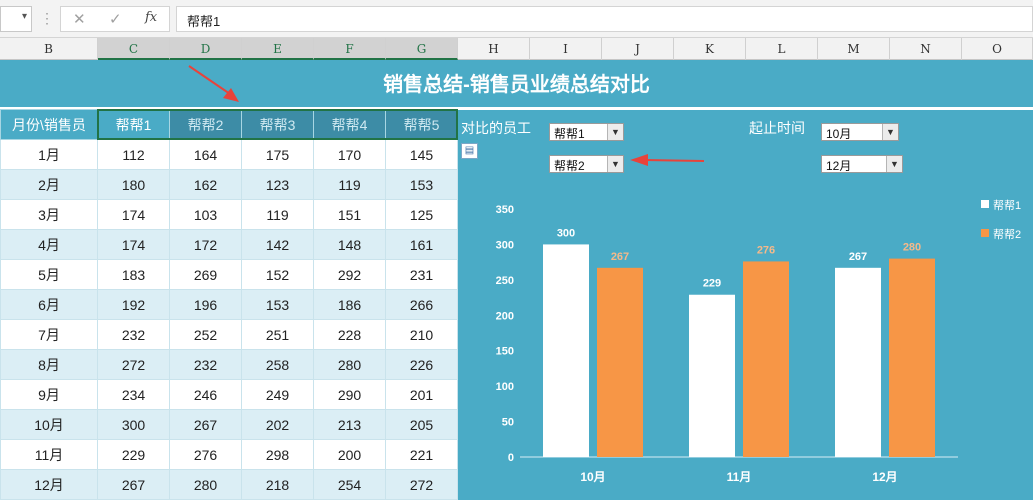 This screenshot has width=1033, height=500. I want to click on confirm-icon: ✓, so click(115, 19).